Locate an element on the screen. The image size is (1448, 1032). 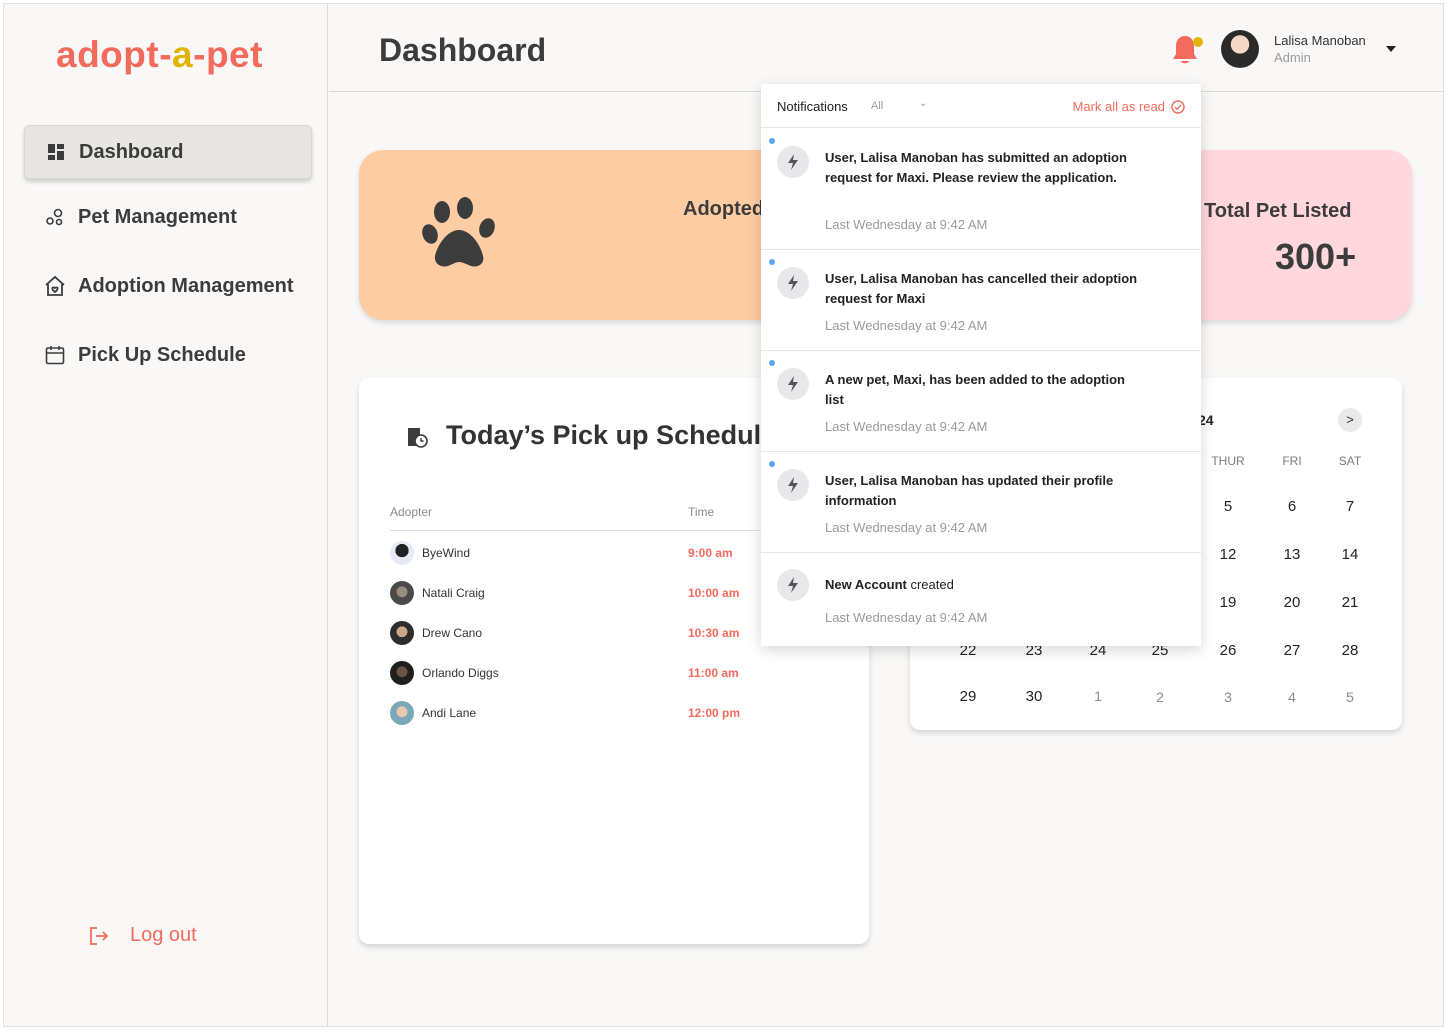
logo-text-3: pet is located at coordinates (234, 54).